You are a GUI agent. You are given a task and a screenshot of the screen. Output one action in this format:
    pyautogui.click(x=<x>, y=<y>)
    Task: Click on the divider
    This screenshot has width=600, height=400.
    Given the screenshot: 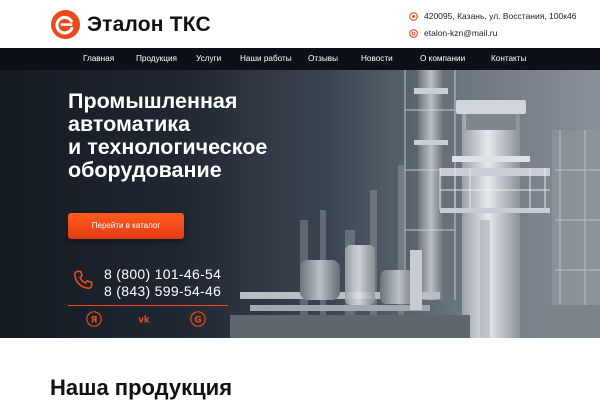 What is the action you would take?
    pyautogui.click(x=148, y=305)
    